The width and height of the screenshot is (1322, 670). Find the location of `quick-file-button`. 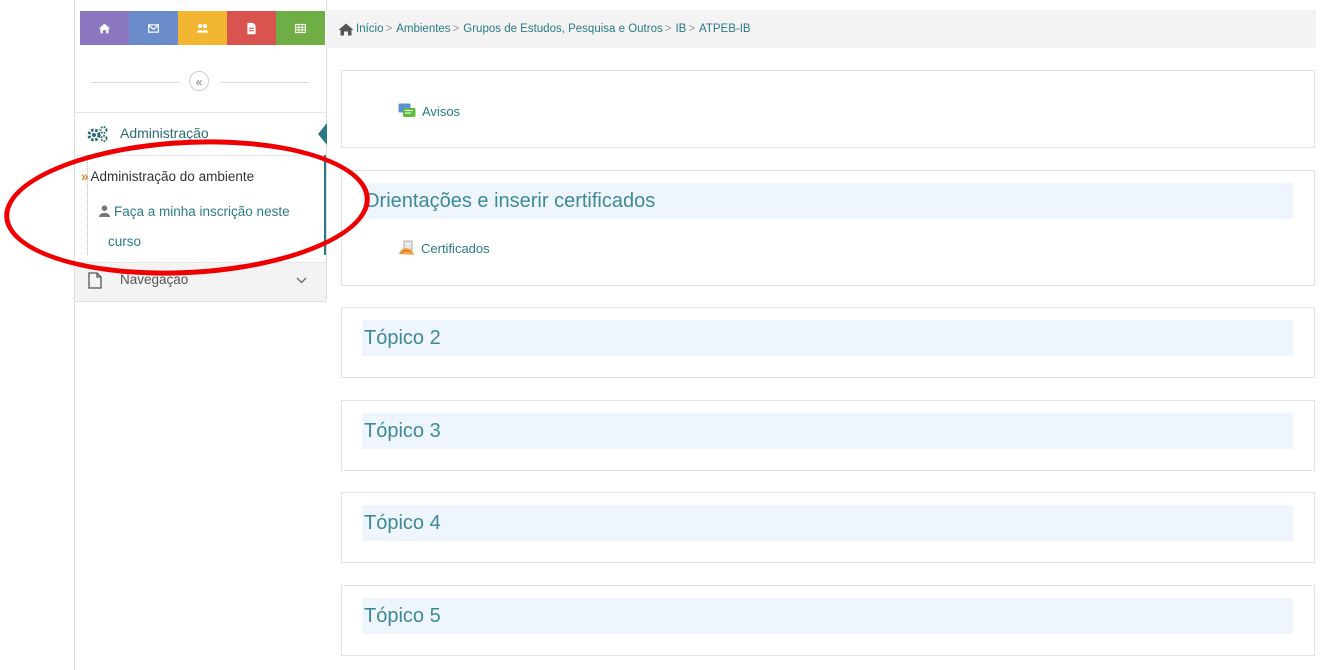

quick-file-button is located at coordinates (251, 28).